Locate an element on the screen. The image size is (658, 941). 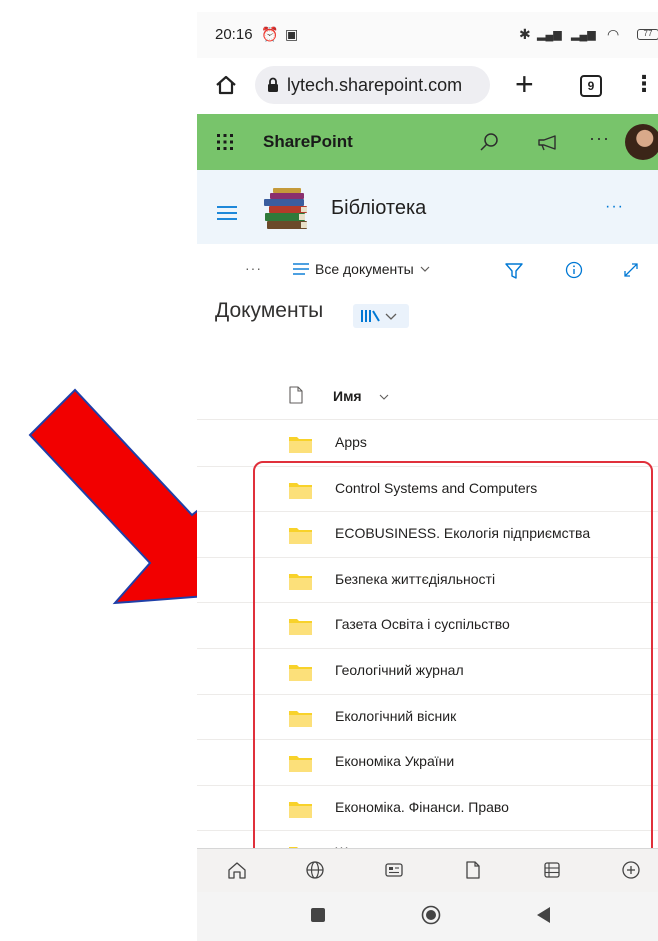
info-icon is located at coordinates (574, 270).